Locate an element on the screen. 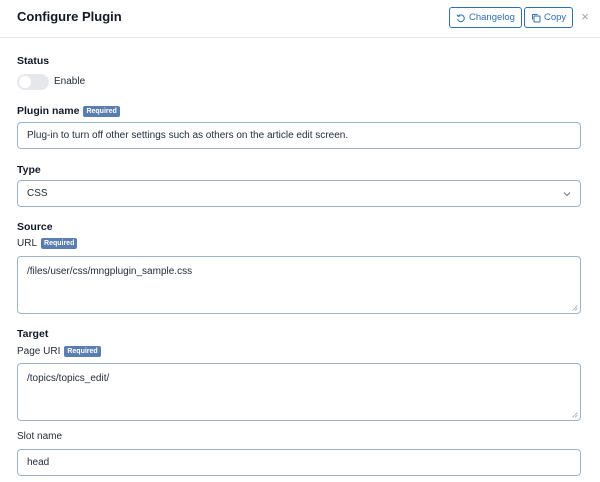 This screenshot has height=482, width=600. dialog-title: Configure Plugin is located at coordinates (69, 16).